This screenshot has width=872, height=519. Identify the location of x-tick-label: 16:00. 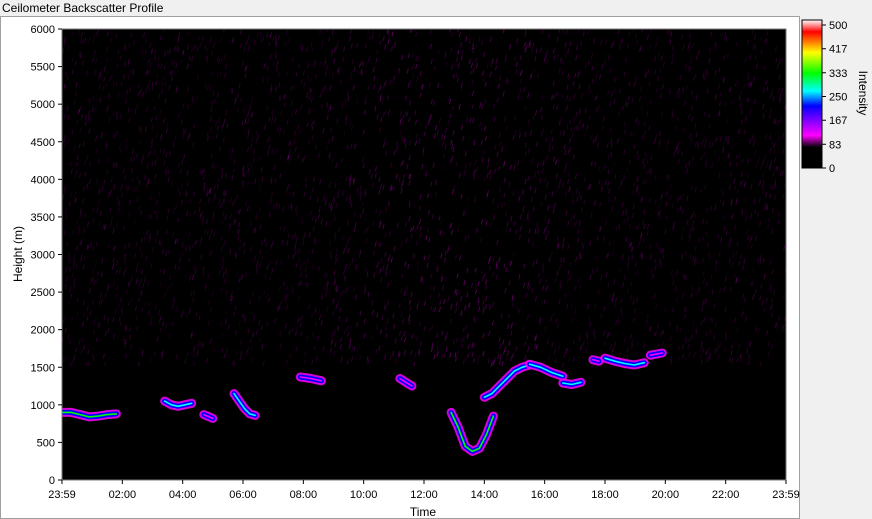
(545, 495).